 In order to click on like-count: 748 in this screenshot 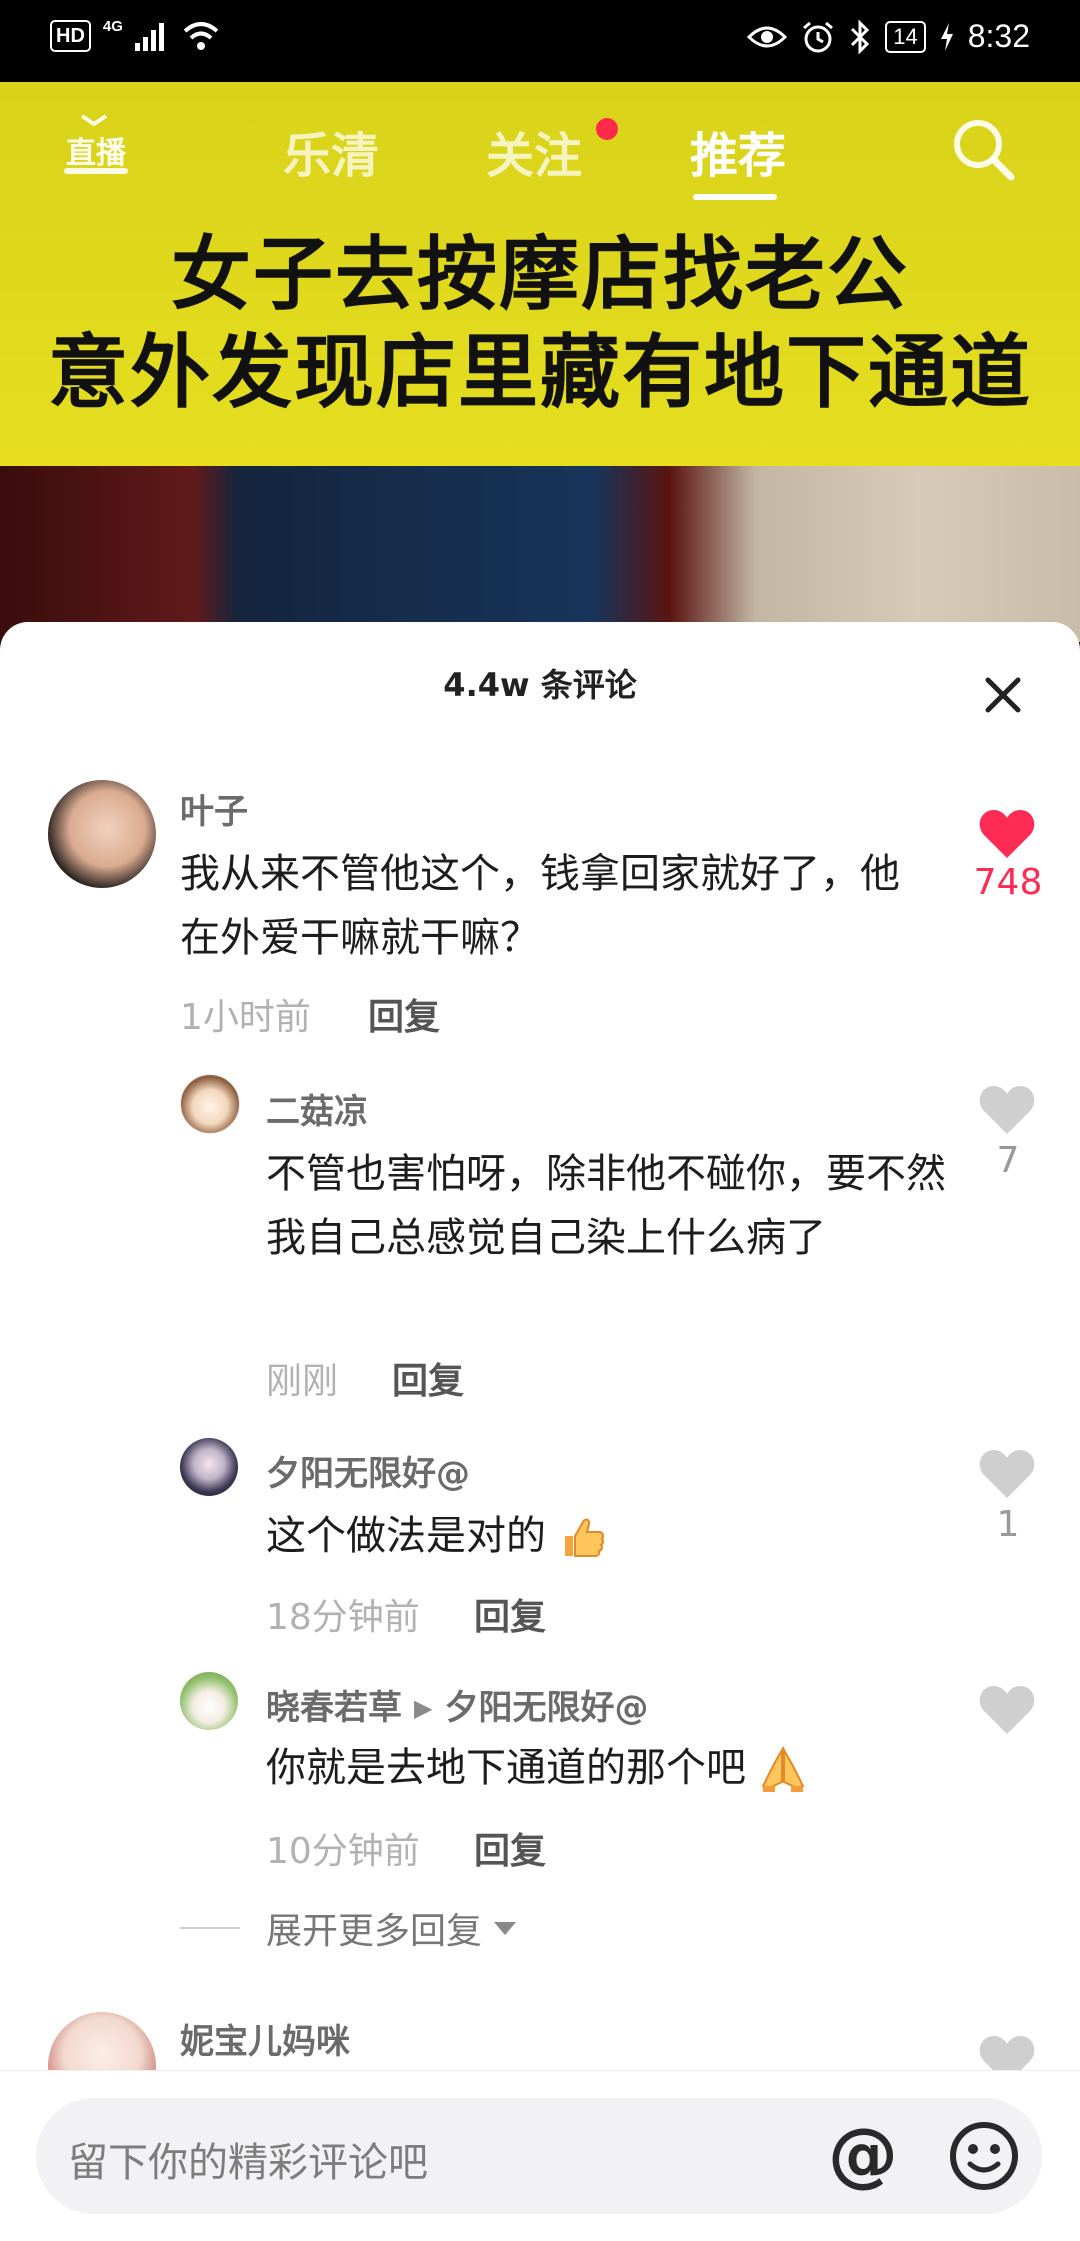, I will do `click(1008, 882)`.